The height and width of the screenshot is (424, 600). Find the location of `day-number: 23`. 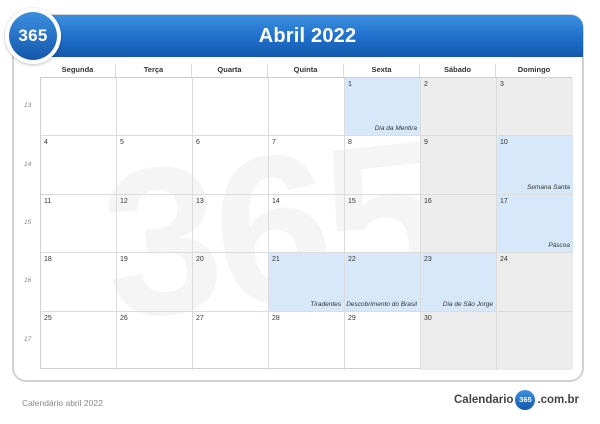

day-number: 23 is located at coordinates (428, 260).